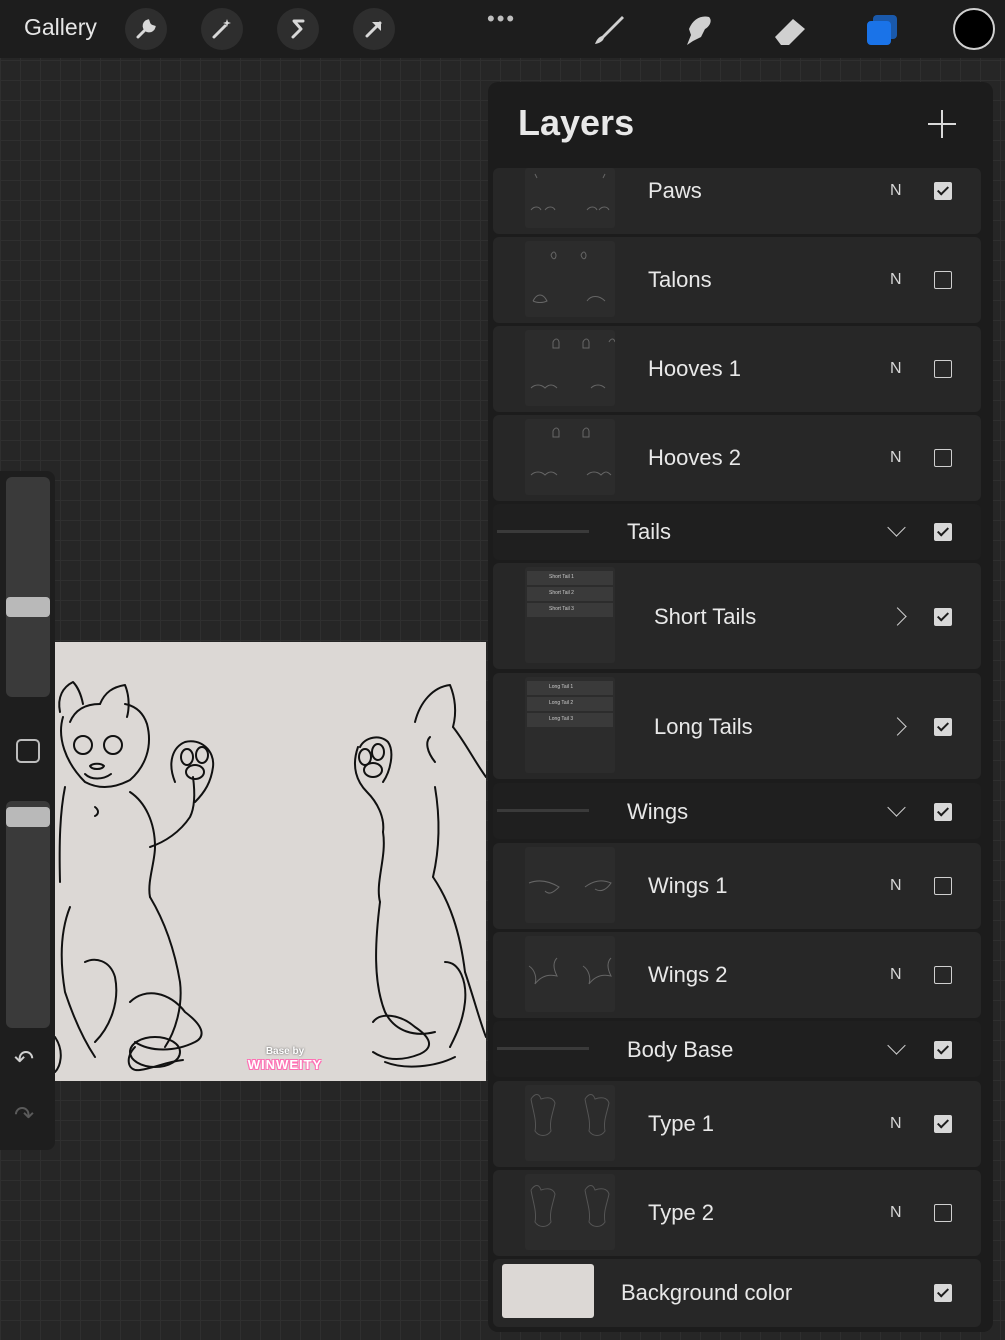 The image size is (1005, 1340). Describe the element at coordinates (737, 886) in the screenshot. I see `layer-wings-1: Wings 1 N` at that location.